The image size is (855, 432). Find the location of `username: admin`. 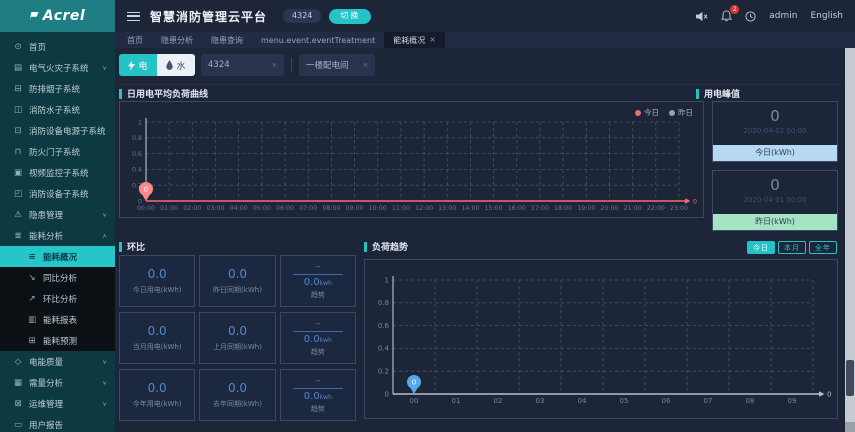

username: admin is located at coordinates (783, 16).